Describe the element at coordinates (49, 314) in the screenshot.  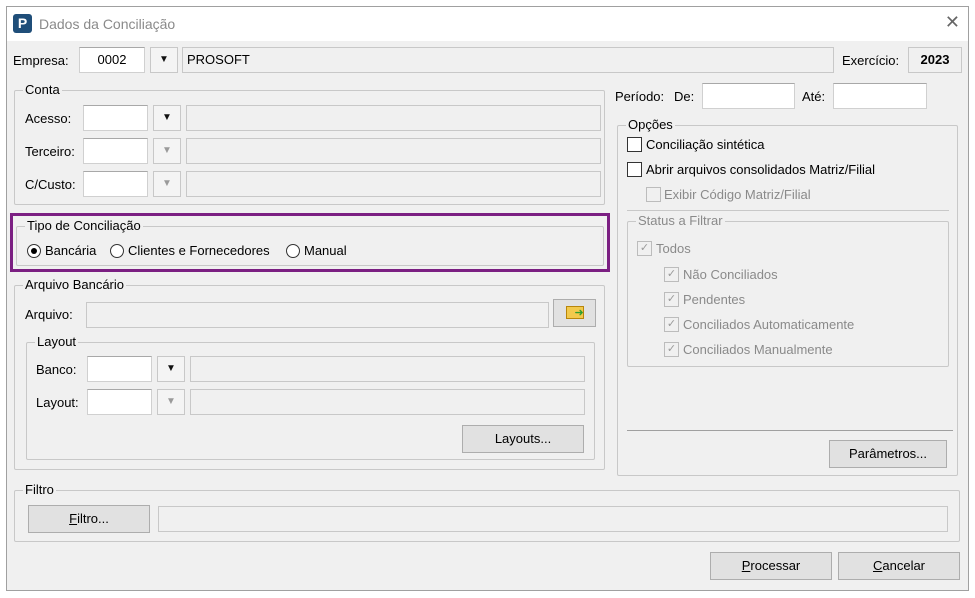
I see `arquivo-label: Arquivo:` at that location.